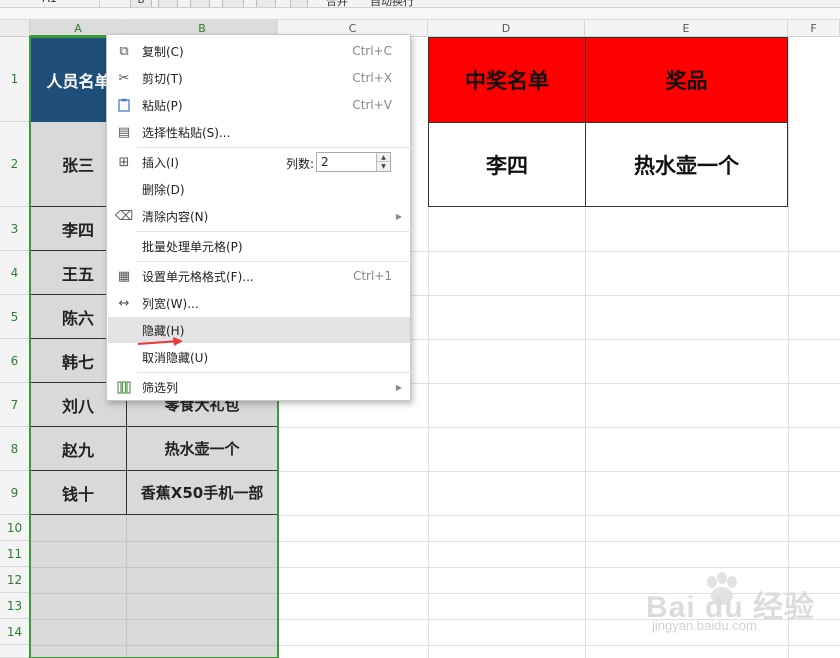 This screenshot has width=840, height=658. Describe the element at coordinates (124, 78) in the screenshot. I see `scissors-icon: ✂` at that location.